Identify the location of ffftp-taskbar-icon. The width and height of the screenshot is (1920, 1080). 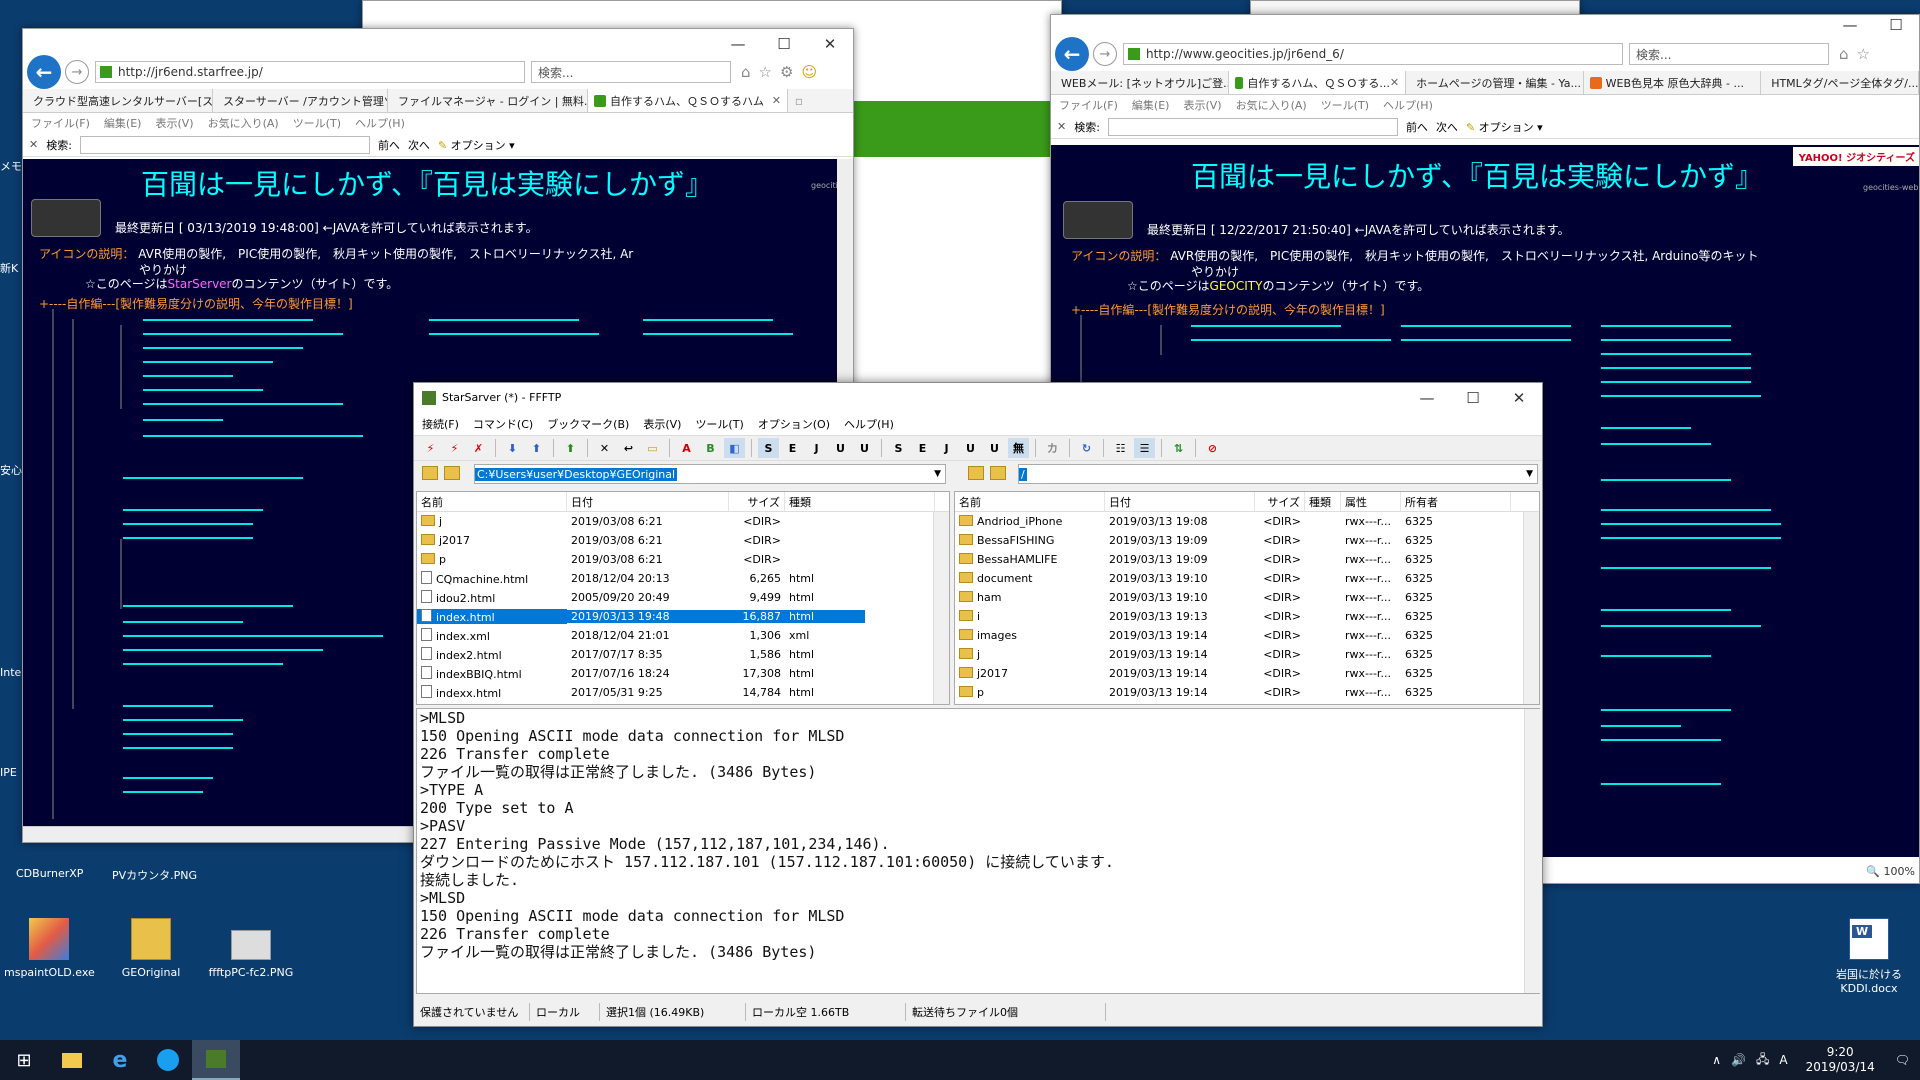
(216, 1060).